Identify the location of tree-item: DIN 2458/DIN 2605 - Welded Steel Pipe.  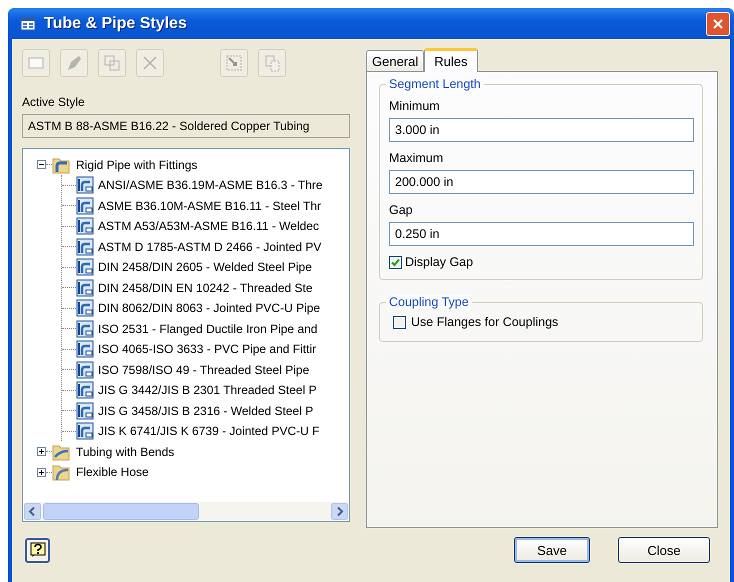
(205, 267).